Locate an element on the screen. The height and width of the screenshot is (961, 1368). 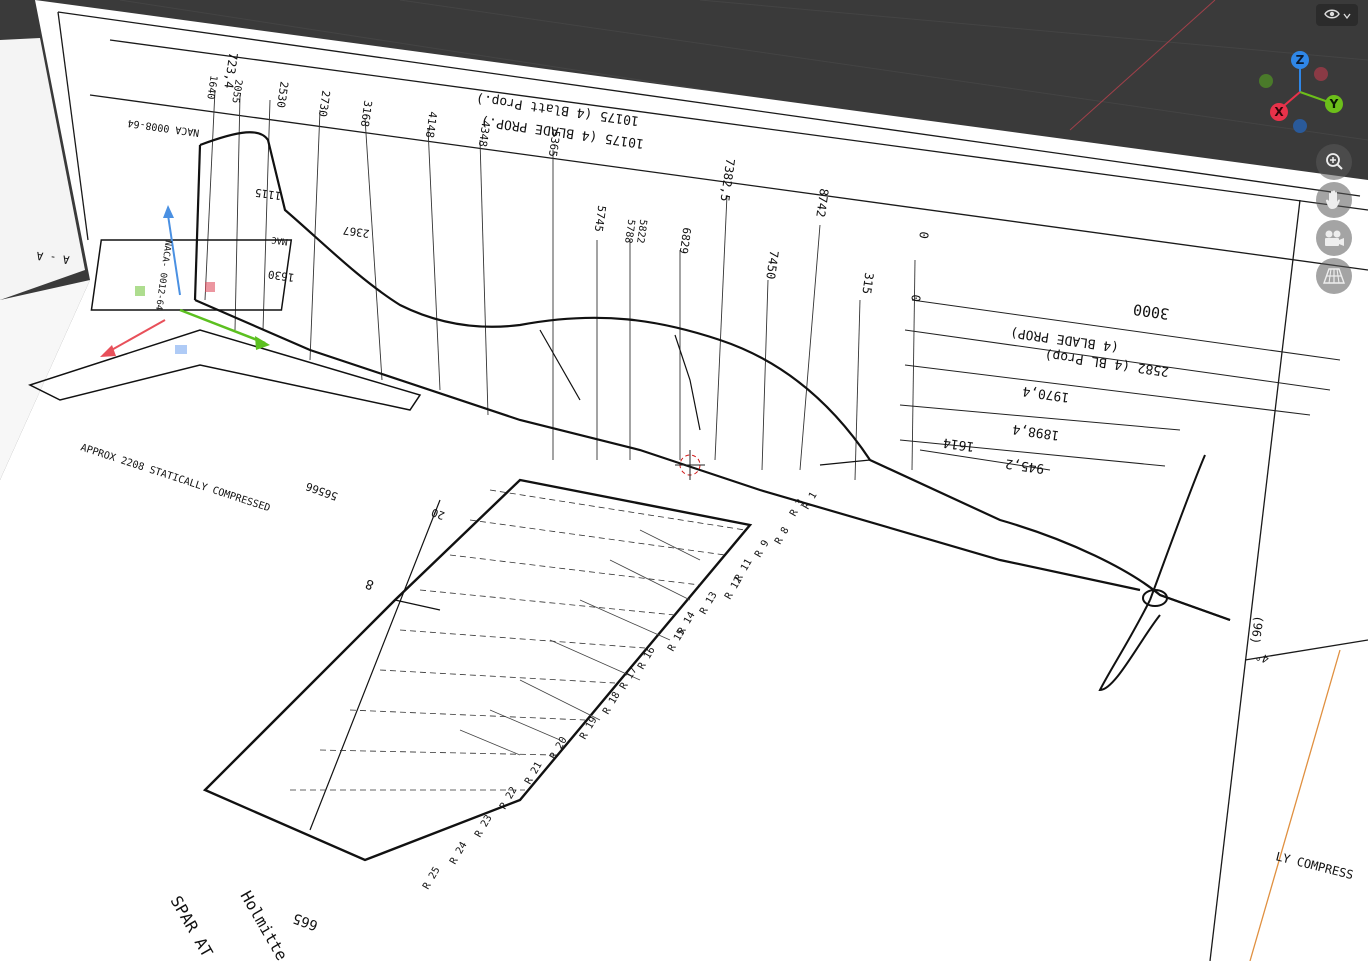
neg-z-handle is located at coordinates (1300, 126).